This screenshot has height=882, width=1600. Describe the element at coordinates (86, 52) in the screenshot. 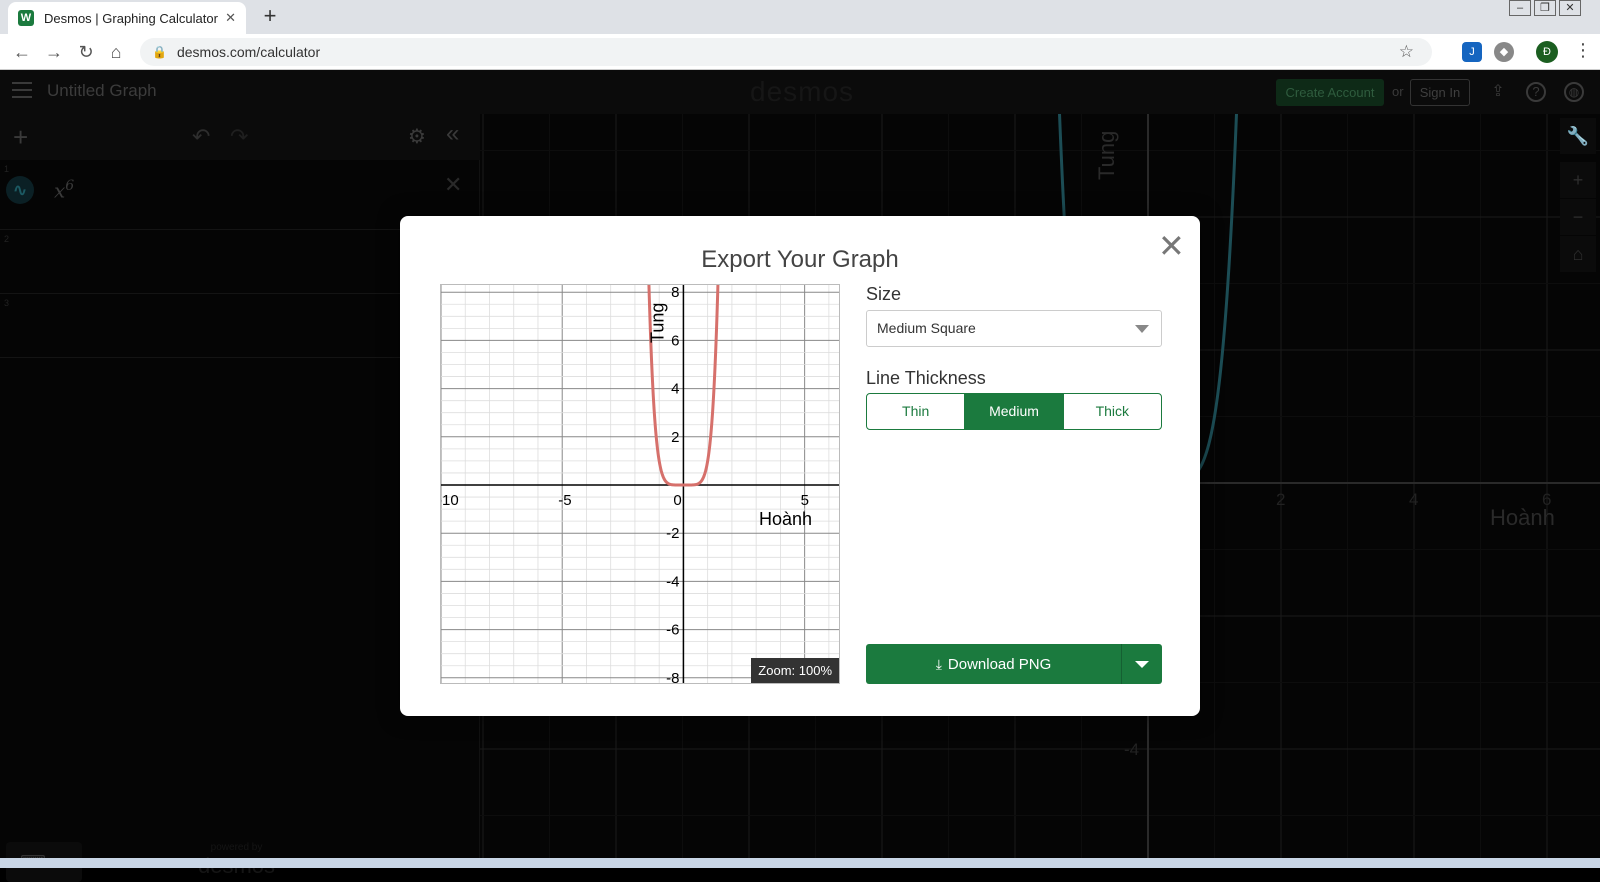

I see `reload-icon: ↻` at that location.